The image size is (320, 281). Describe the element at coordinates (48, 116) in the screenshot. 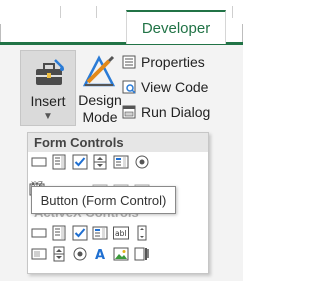

I see `chevron-down-icon: ▼` at that location.